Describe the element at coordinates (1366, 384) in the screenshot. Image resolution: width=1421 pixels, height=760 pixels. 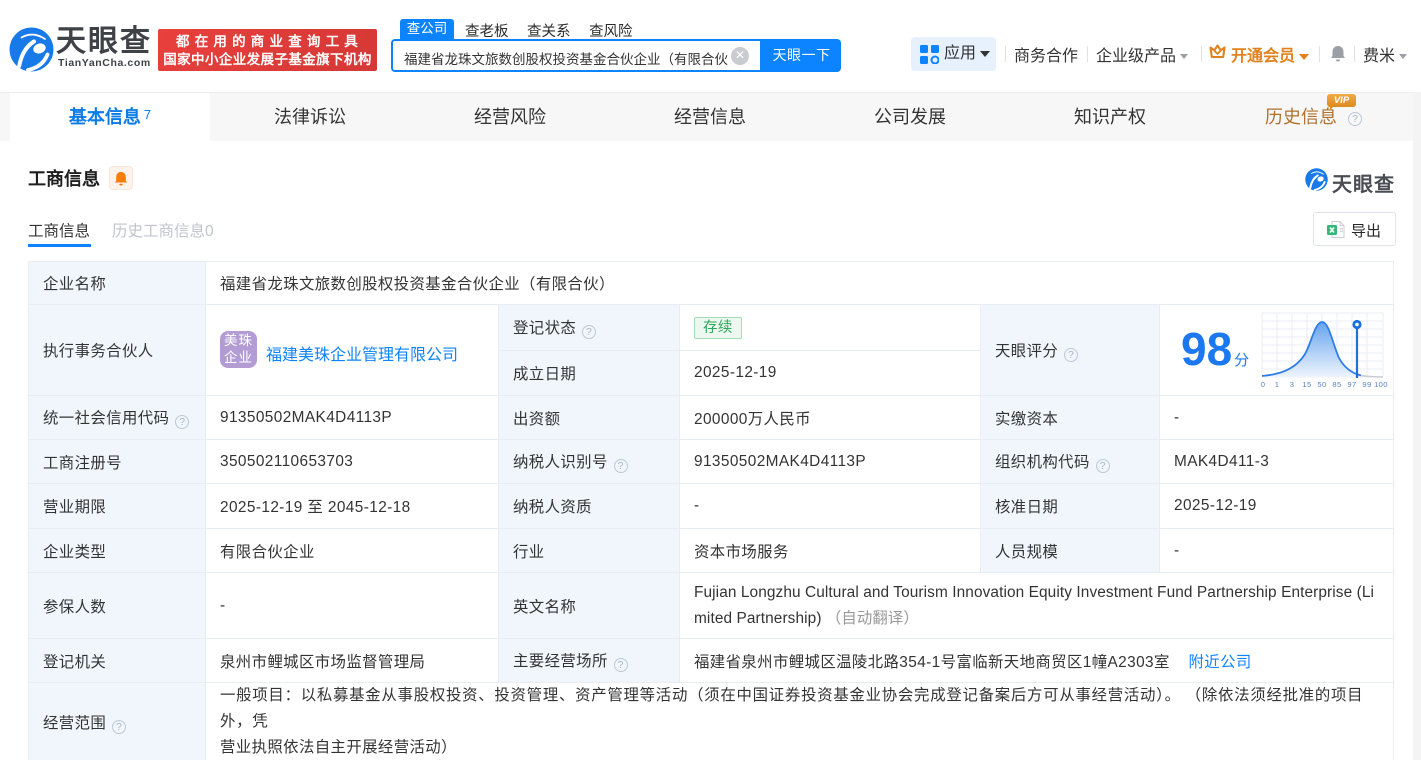
I see `svg-text: 99` at that location.